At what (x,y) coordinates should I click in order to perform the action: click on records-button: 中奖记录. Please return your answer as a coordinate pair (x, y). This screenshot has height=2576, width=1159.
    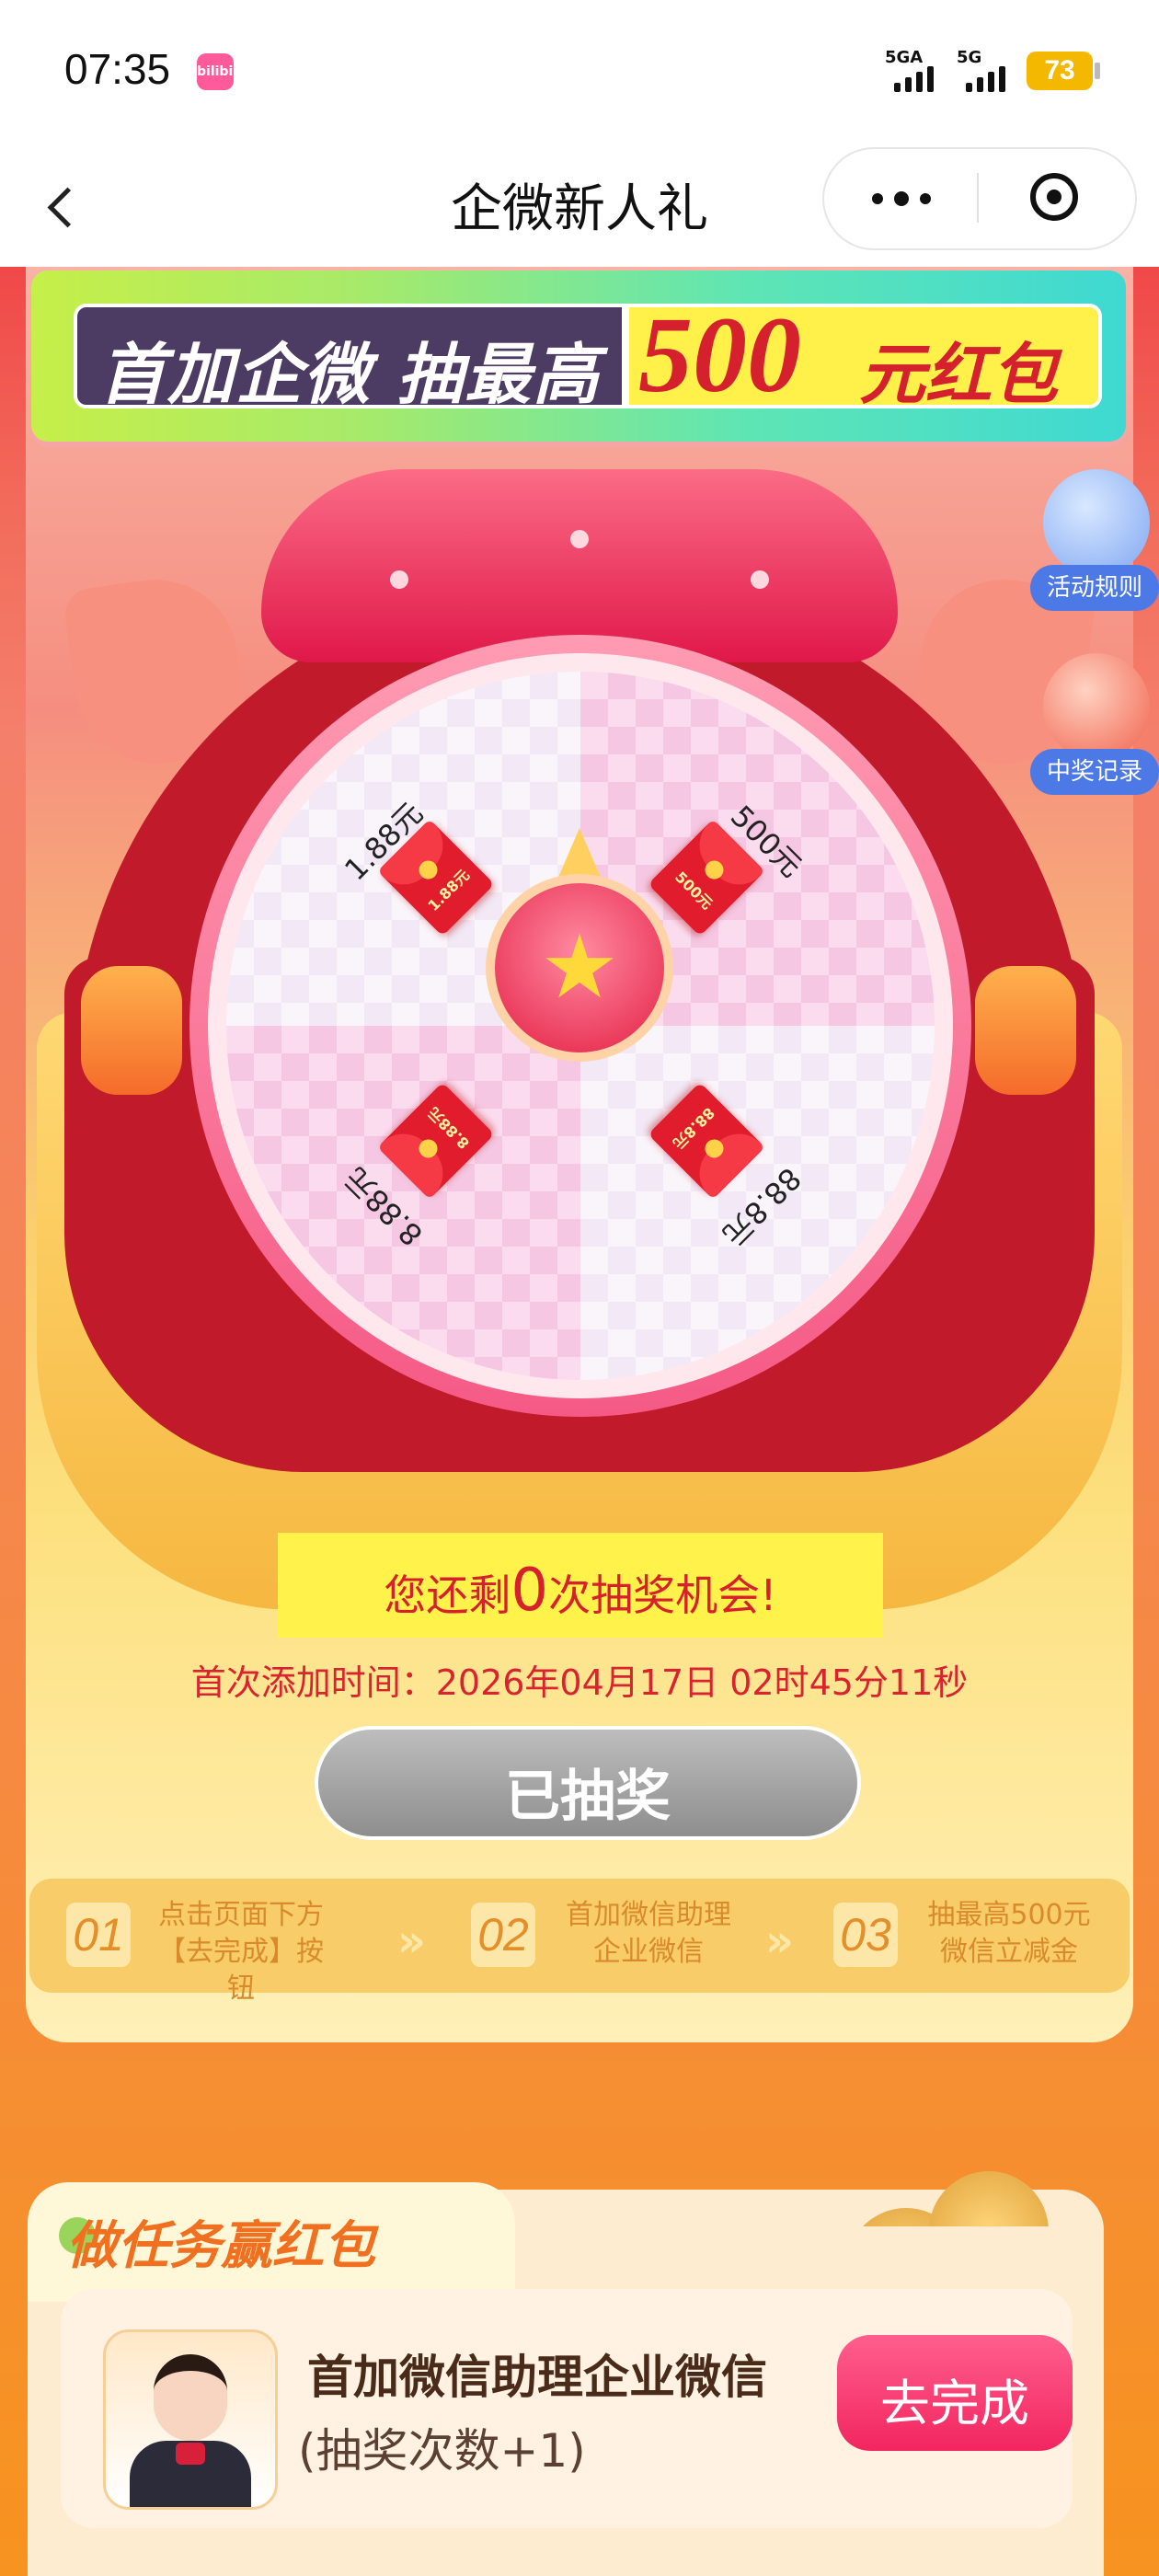
    Looking at the image, I should click on (1094, 731).